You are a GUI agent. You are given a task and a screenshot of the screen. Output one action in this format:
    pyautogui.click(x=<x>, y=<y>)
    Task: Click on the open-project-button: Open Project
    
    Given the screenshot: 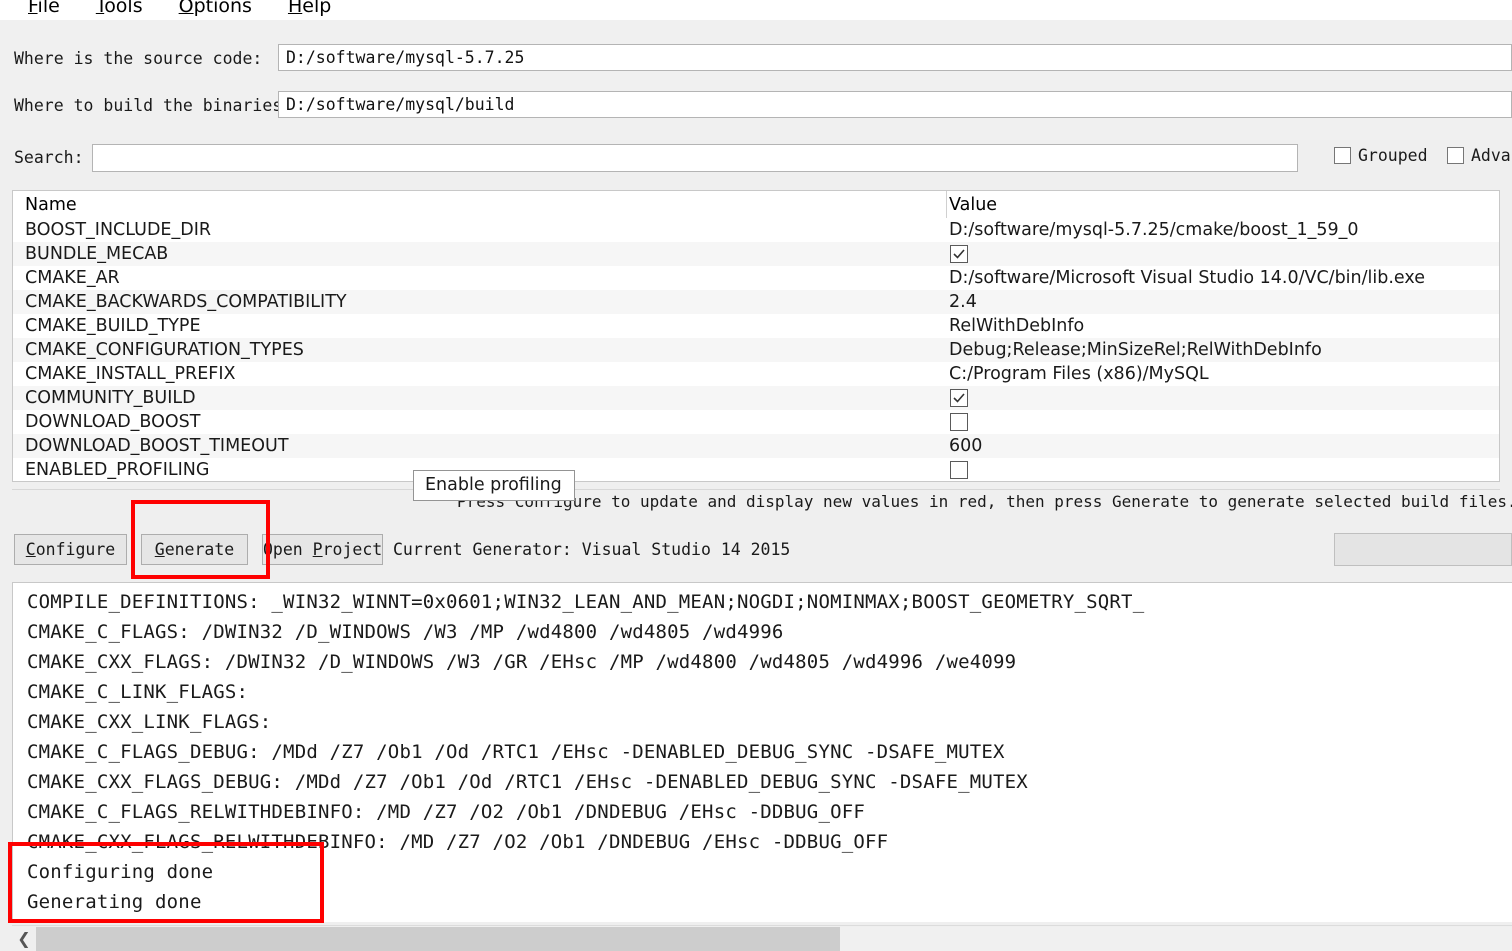 What is the action you would take?
    pyautogui.click(x=322, y=549)
    